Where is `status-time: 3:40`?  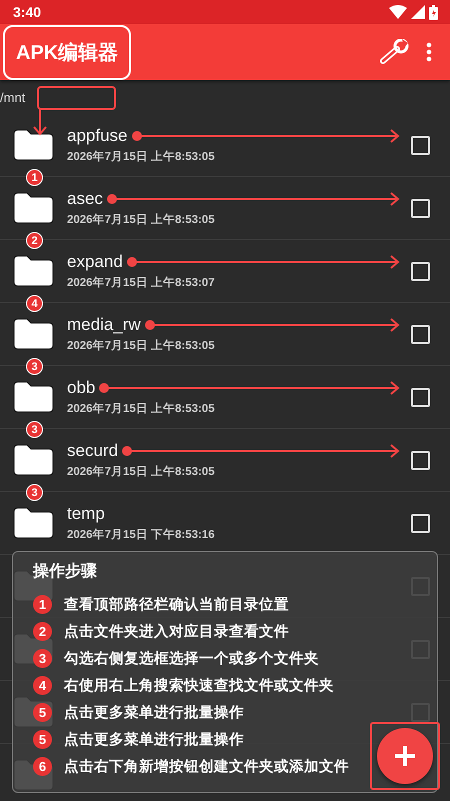
status-time: 3:40 is located at coordinates (27, 12).